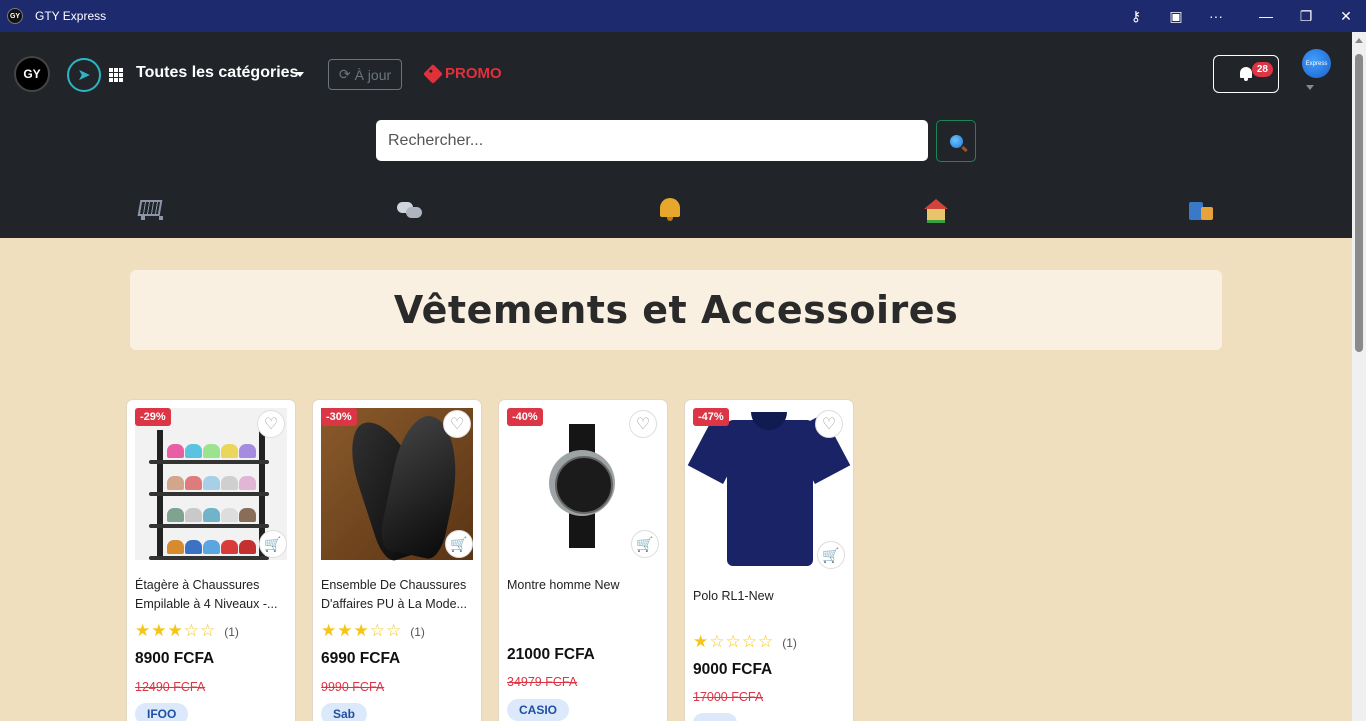 Image resolution: width=1366 pixels, height=721 pixels. I want to click on old-price: 9990 FCFA, so click(353, 687).